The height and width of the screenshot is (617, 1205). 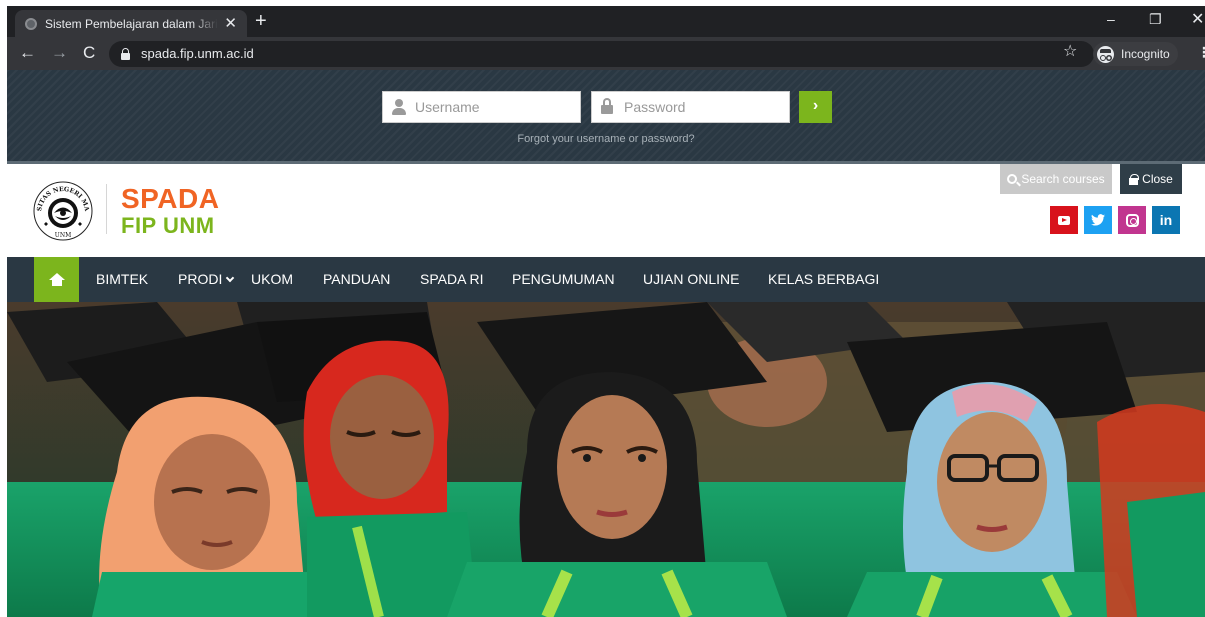 What do you see at coordinates (1105, 54) in the screenshot?
I see `incognito-icon` at bounding box center [1105, 54].